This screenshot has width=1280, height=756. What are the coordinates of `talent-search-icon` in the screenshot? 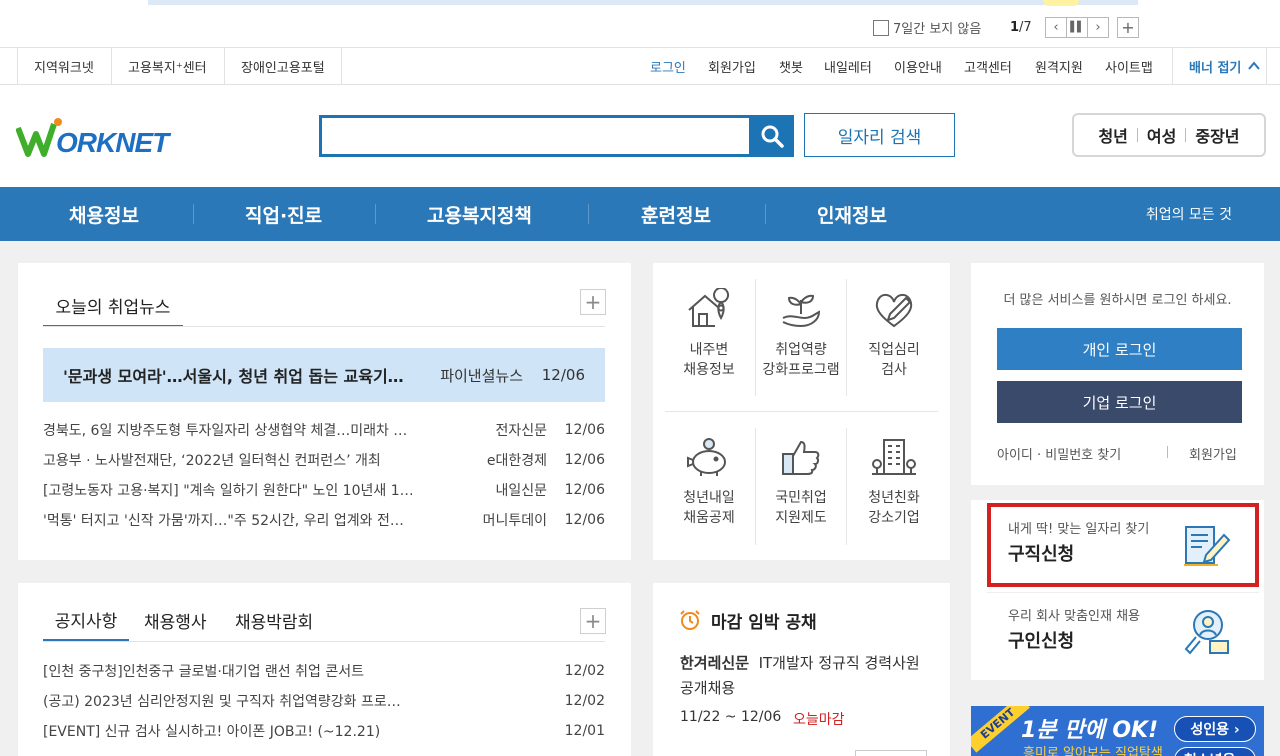 It's located at (1206, 632).